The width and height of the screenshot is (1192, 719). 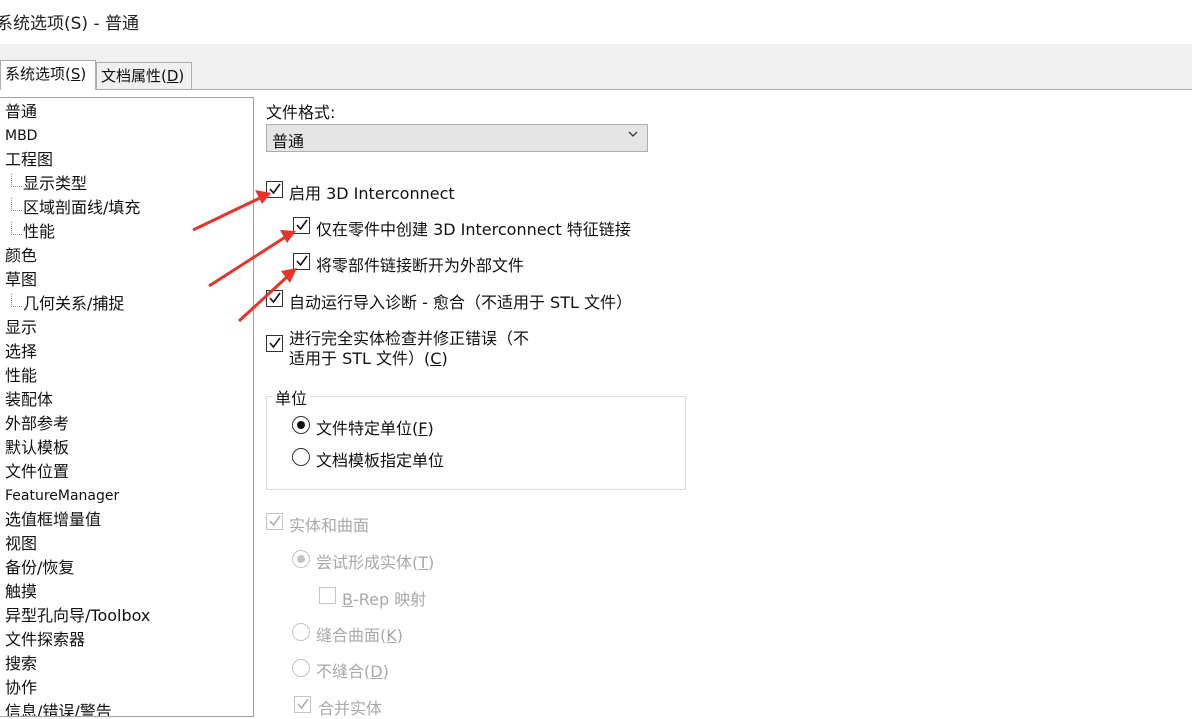 What do you see at coordinates (375, 427) in the screenshot?
I see `file-specific-units-label: 文件特定单位(F)` at bounding box center [375, 427].